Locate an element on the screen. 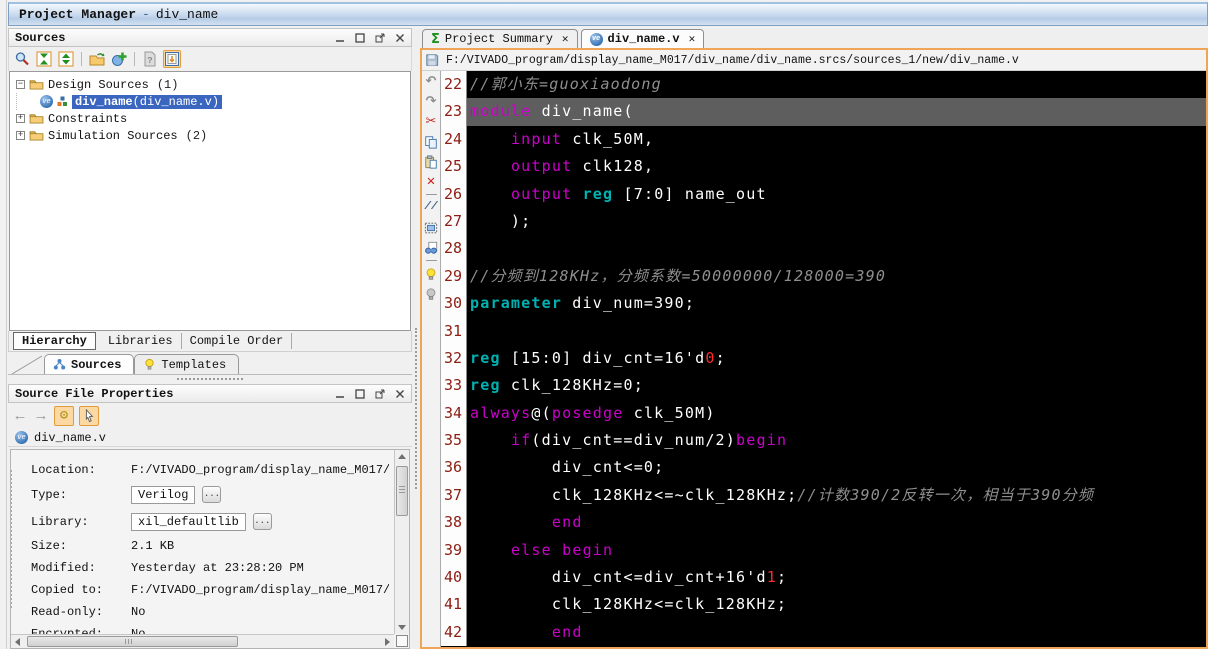 The height and width of the screenshot is (649, 1208). light-bulb-on-icon is located at coordinates (431, 273).